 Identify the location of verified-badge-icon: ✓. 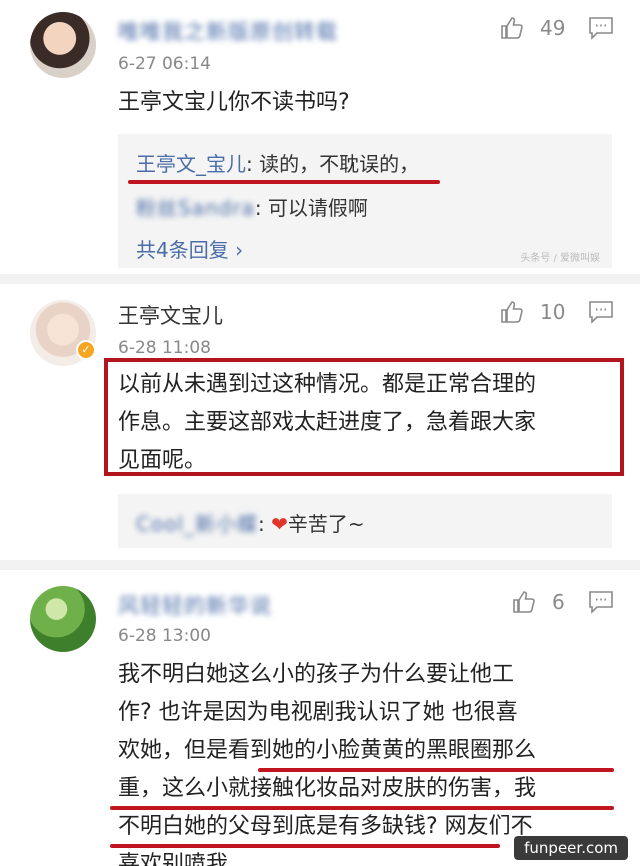
(86, 350).